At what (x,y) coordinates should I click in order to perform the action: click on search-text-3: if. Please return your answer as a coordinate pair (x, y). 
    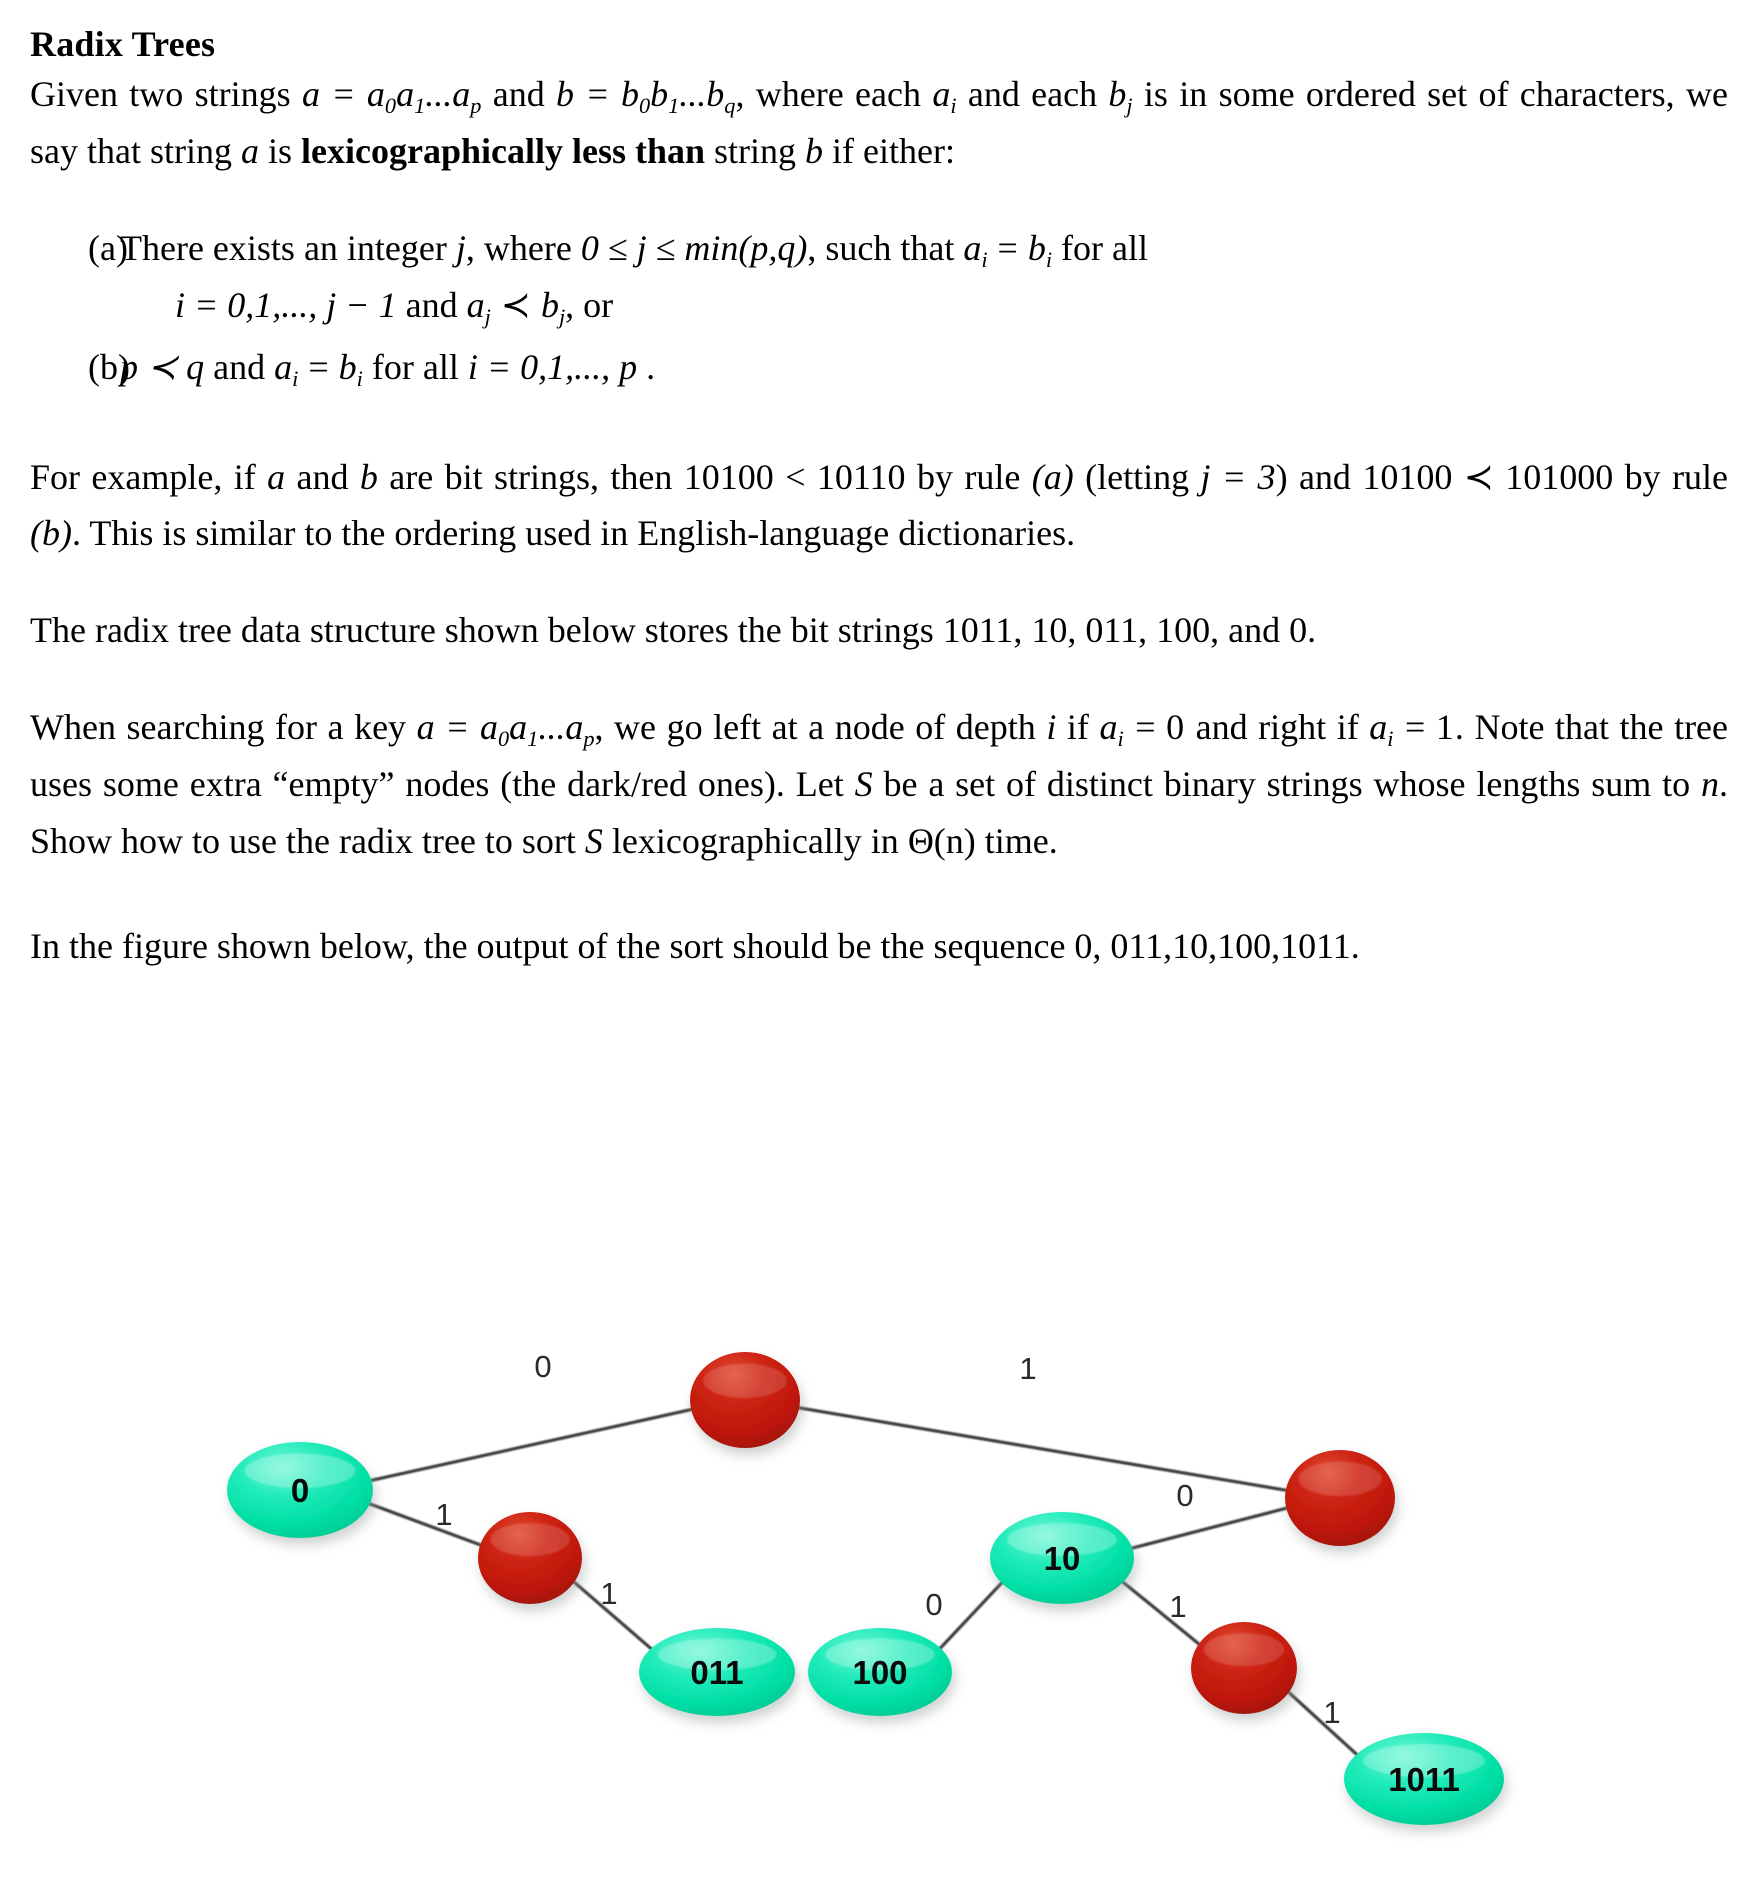
    Looking at the image, I should click on (1078, 727).